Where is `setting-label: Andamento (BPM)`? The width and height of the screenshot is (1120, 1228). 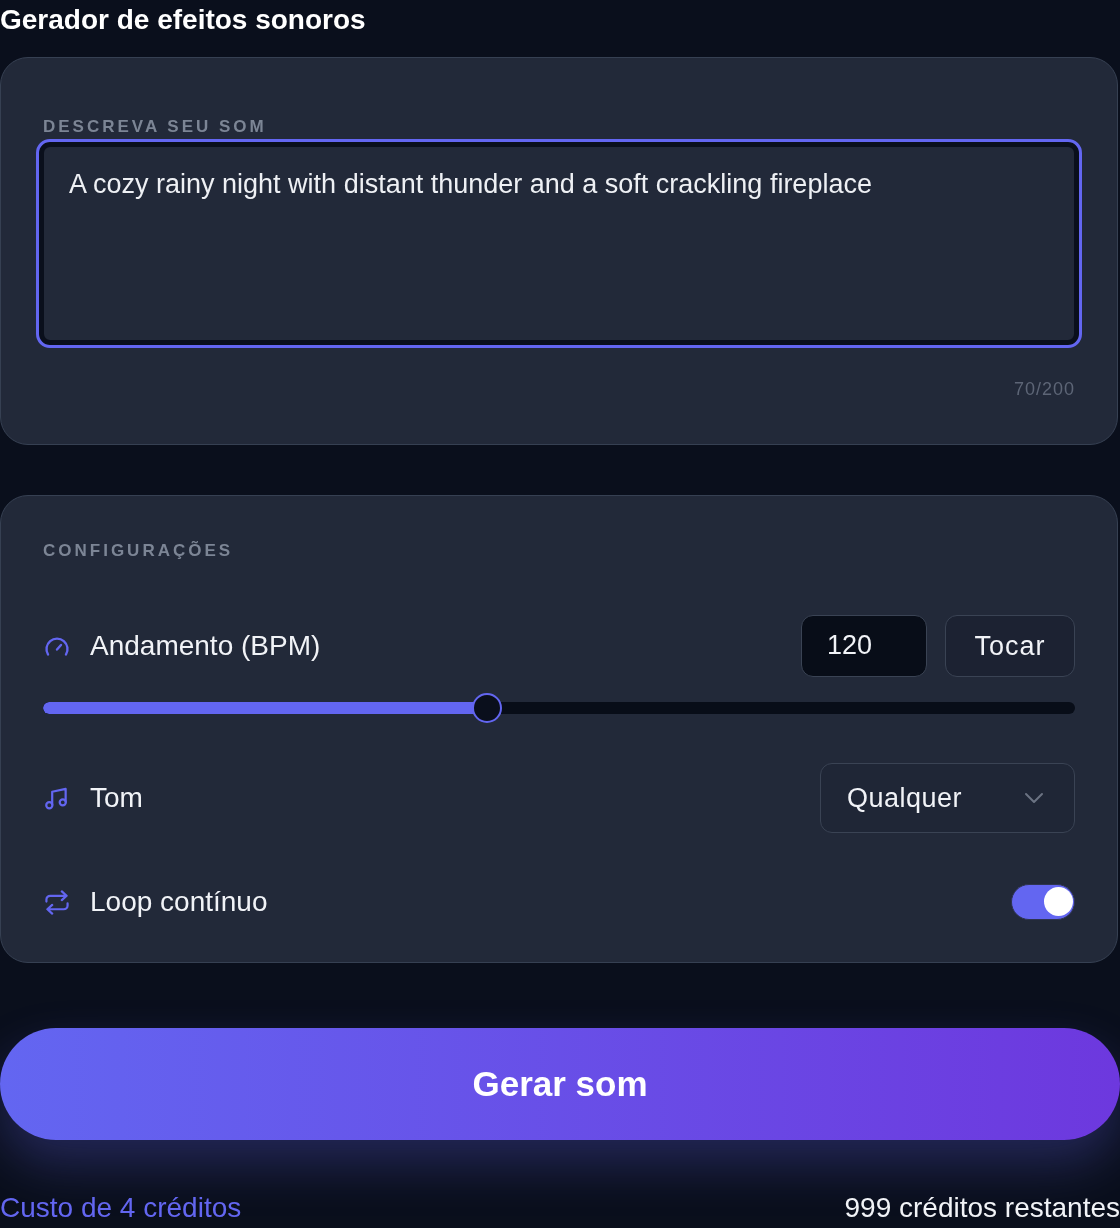 setting-label: Andamento (BPM) is located at coordinates (205, 646).